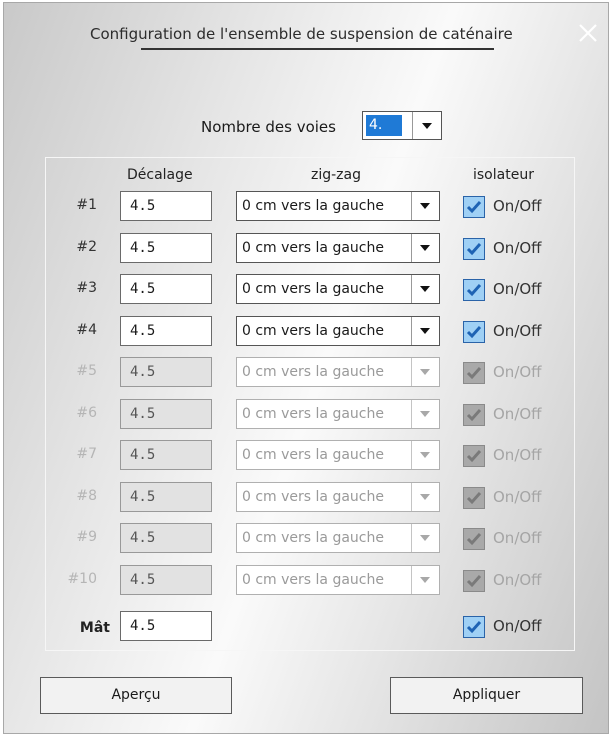  I want to click on mat-decalage-input: 4.5, so click(166, 626).